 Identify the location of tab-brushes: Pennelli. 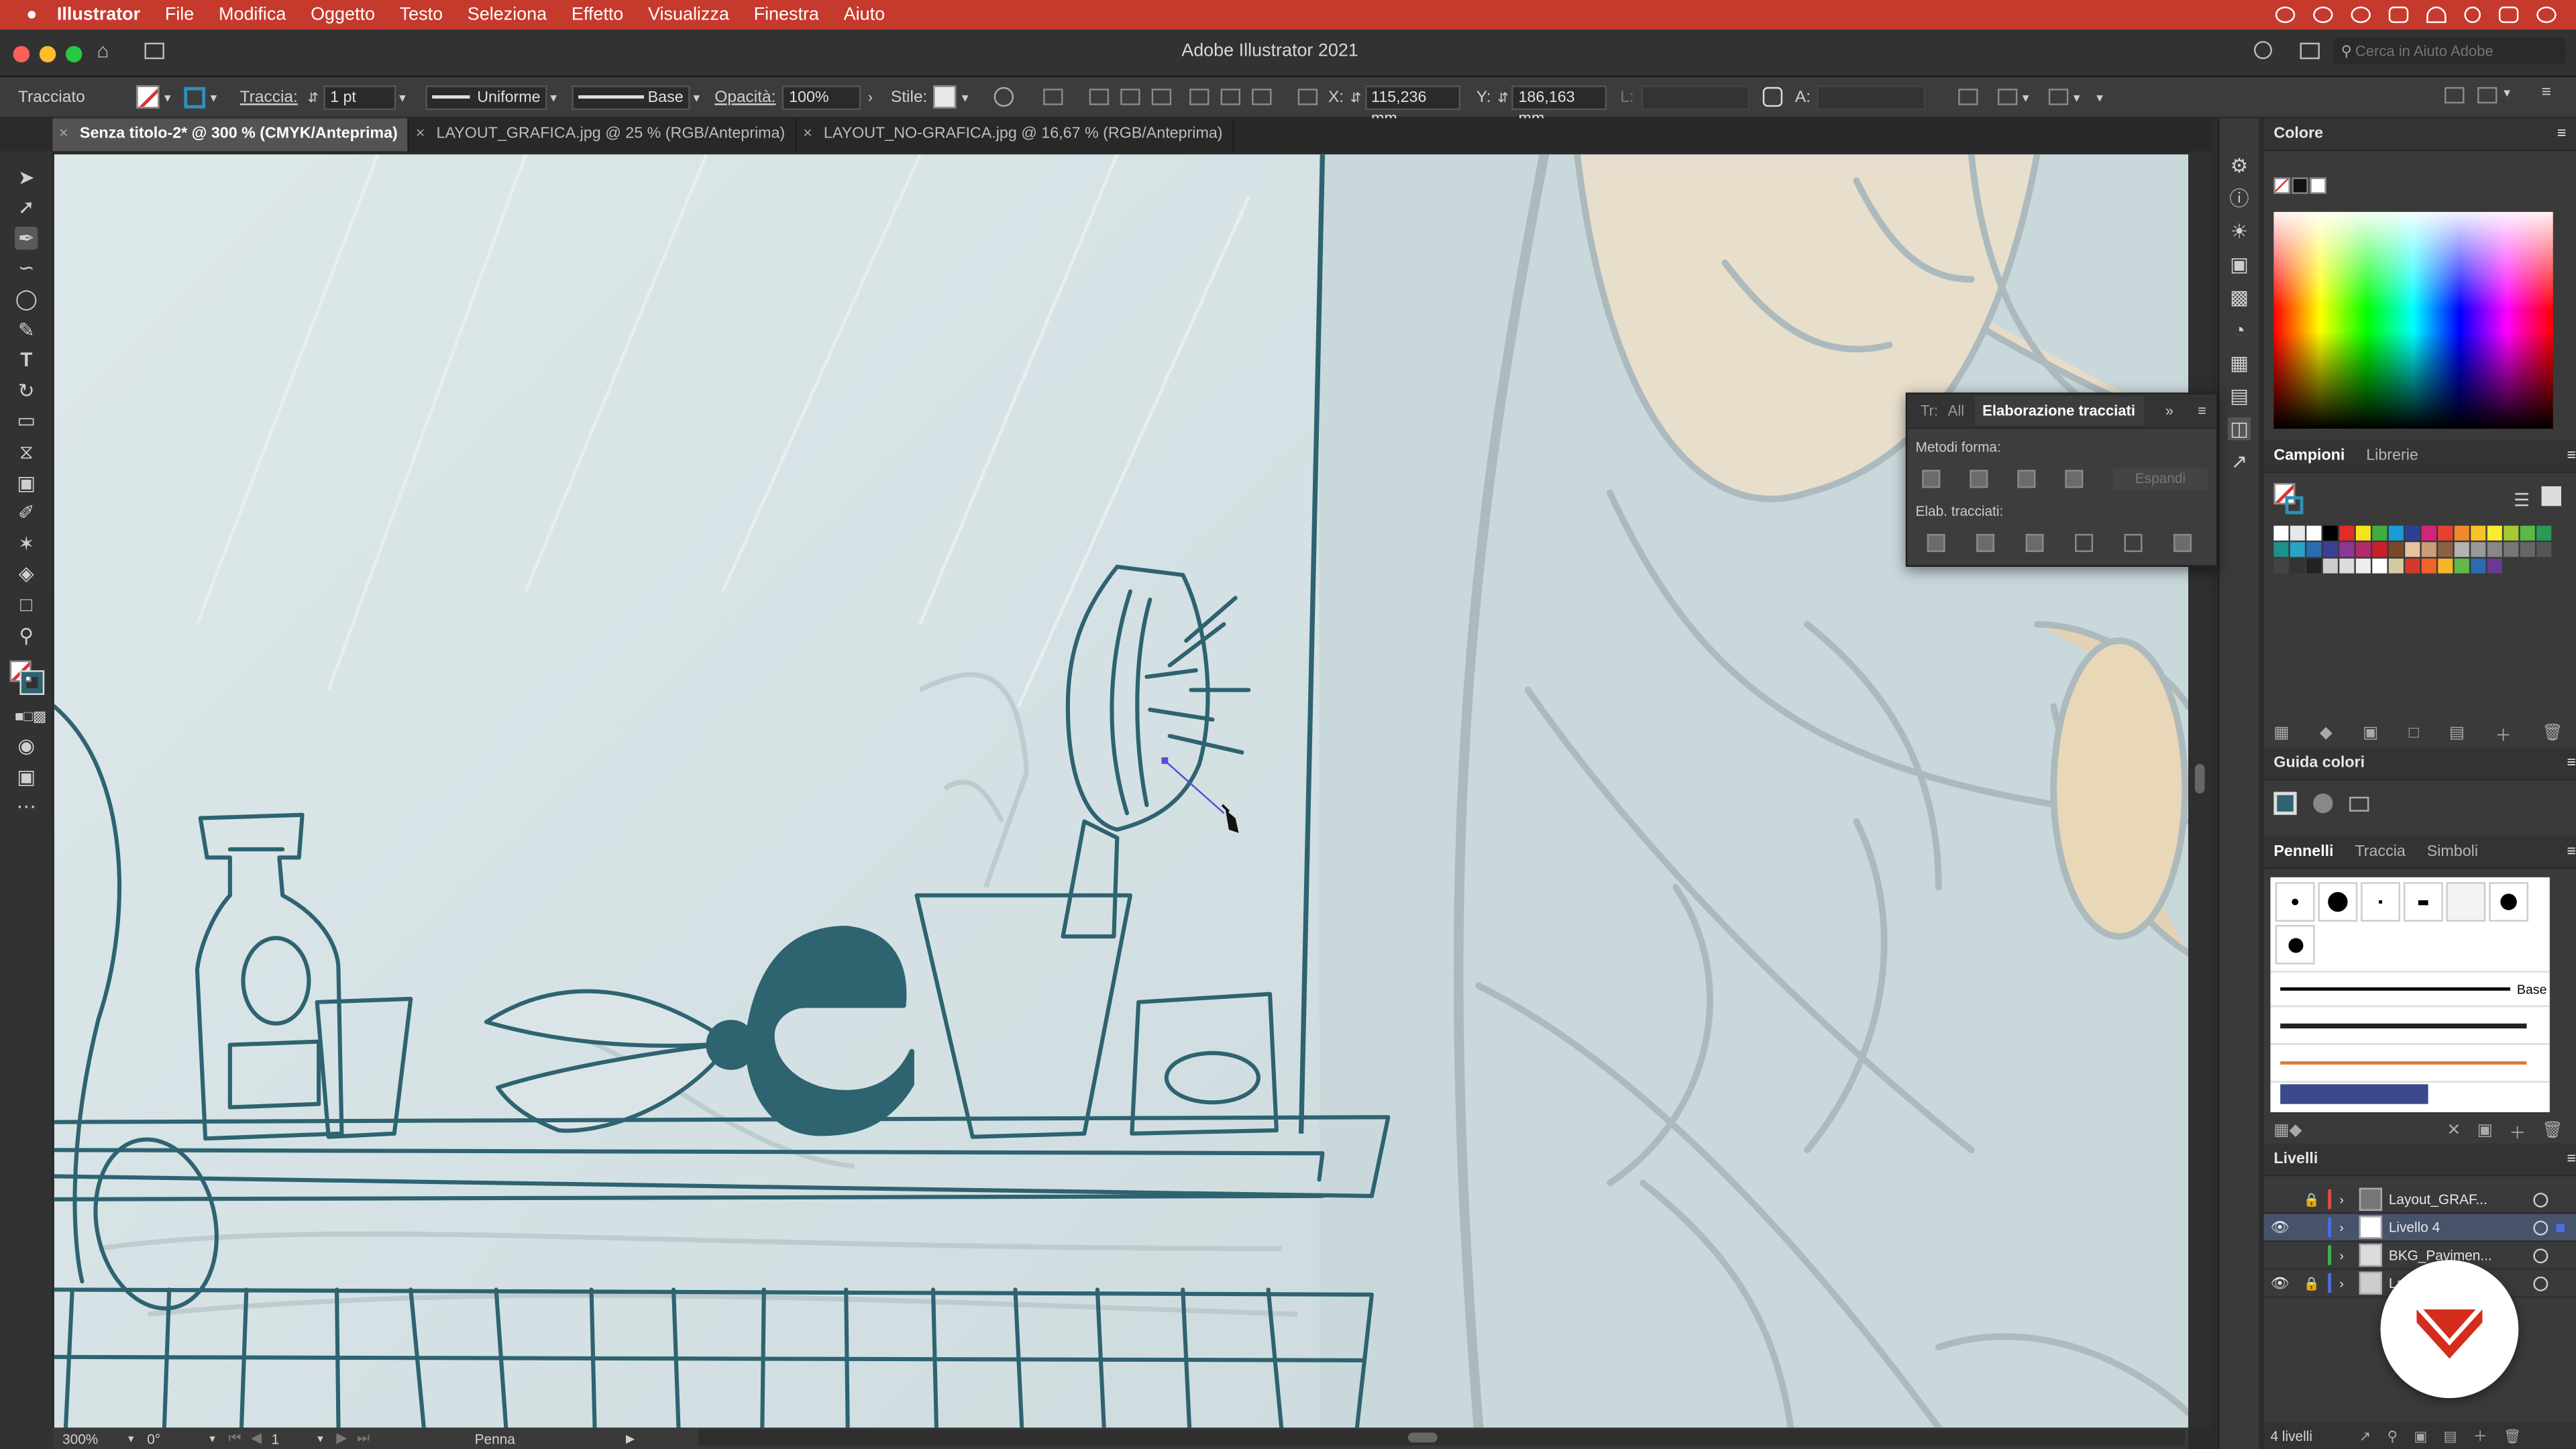
(2303, 852).